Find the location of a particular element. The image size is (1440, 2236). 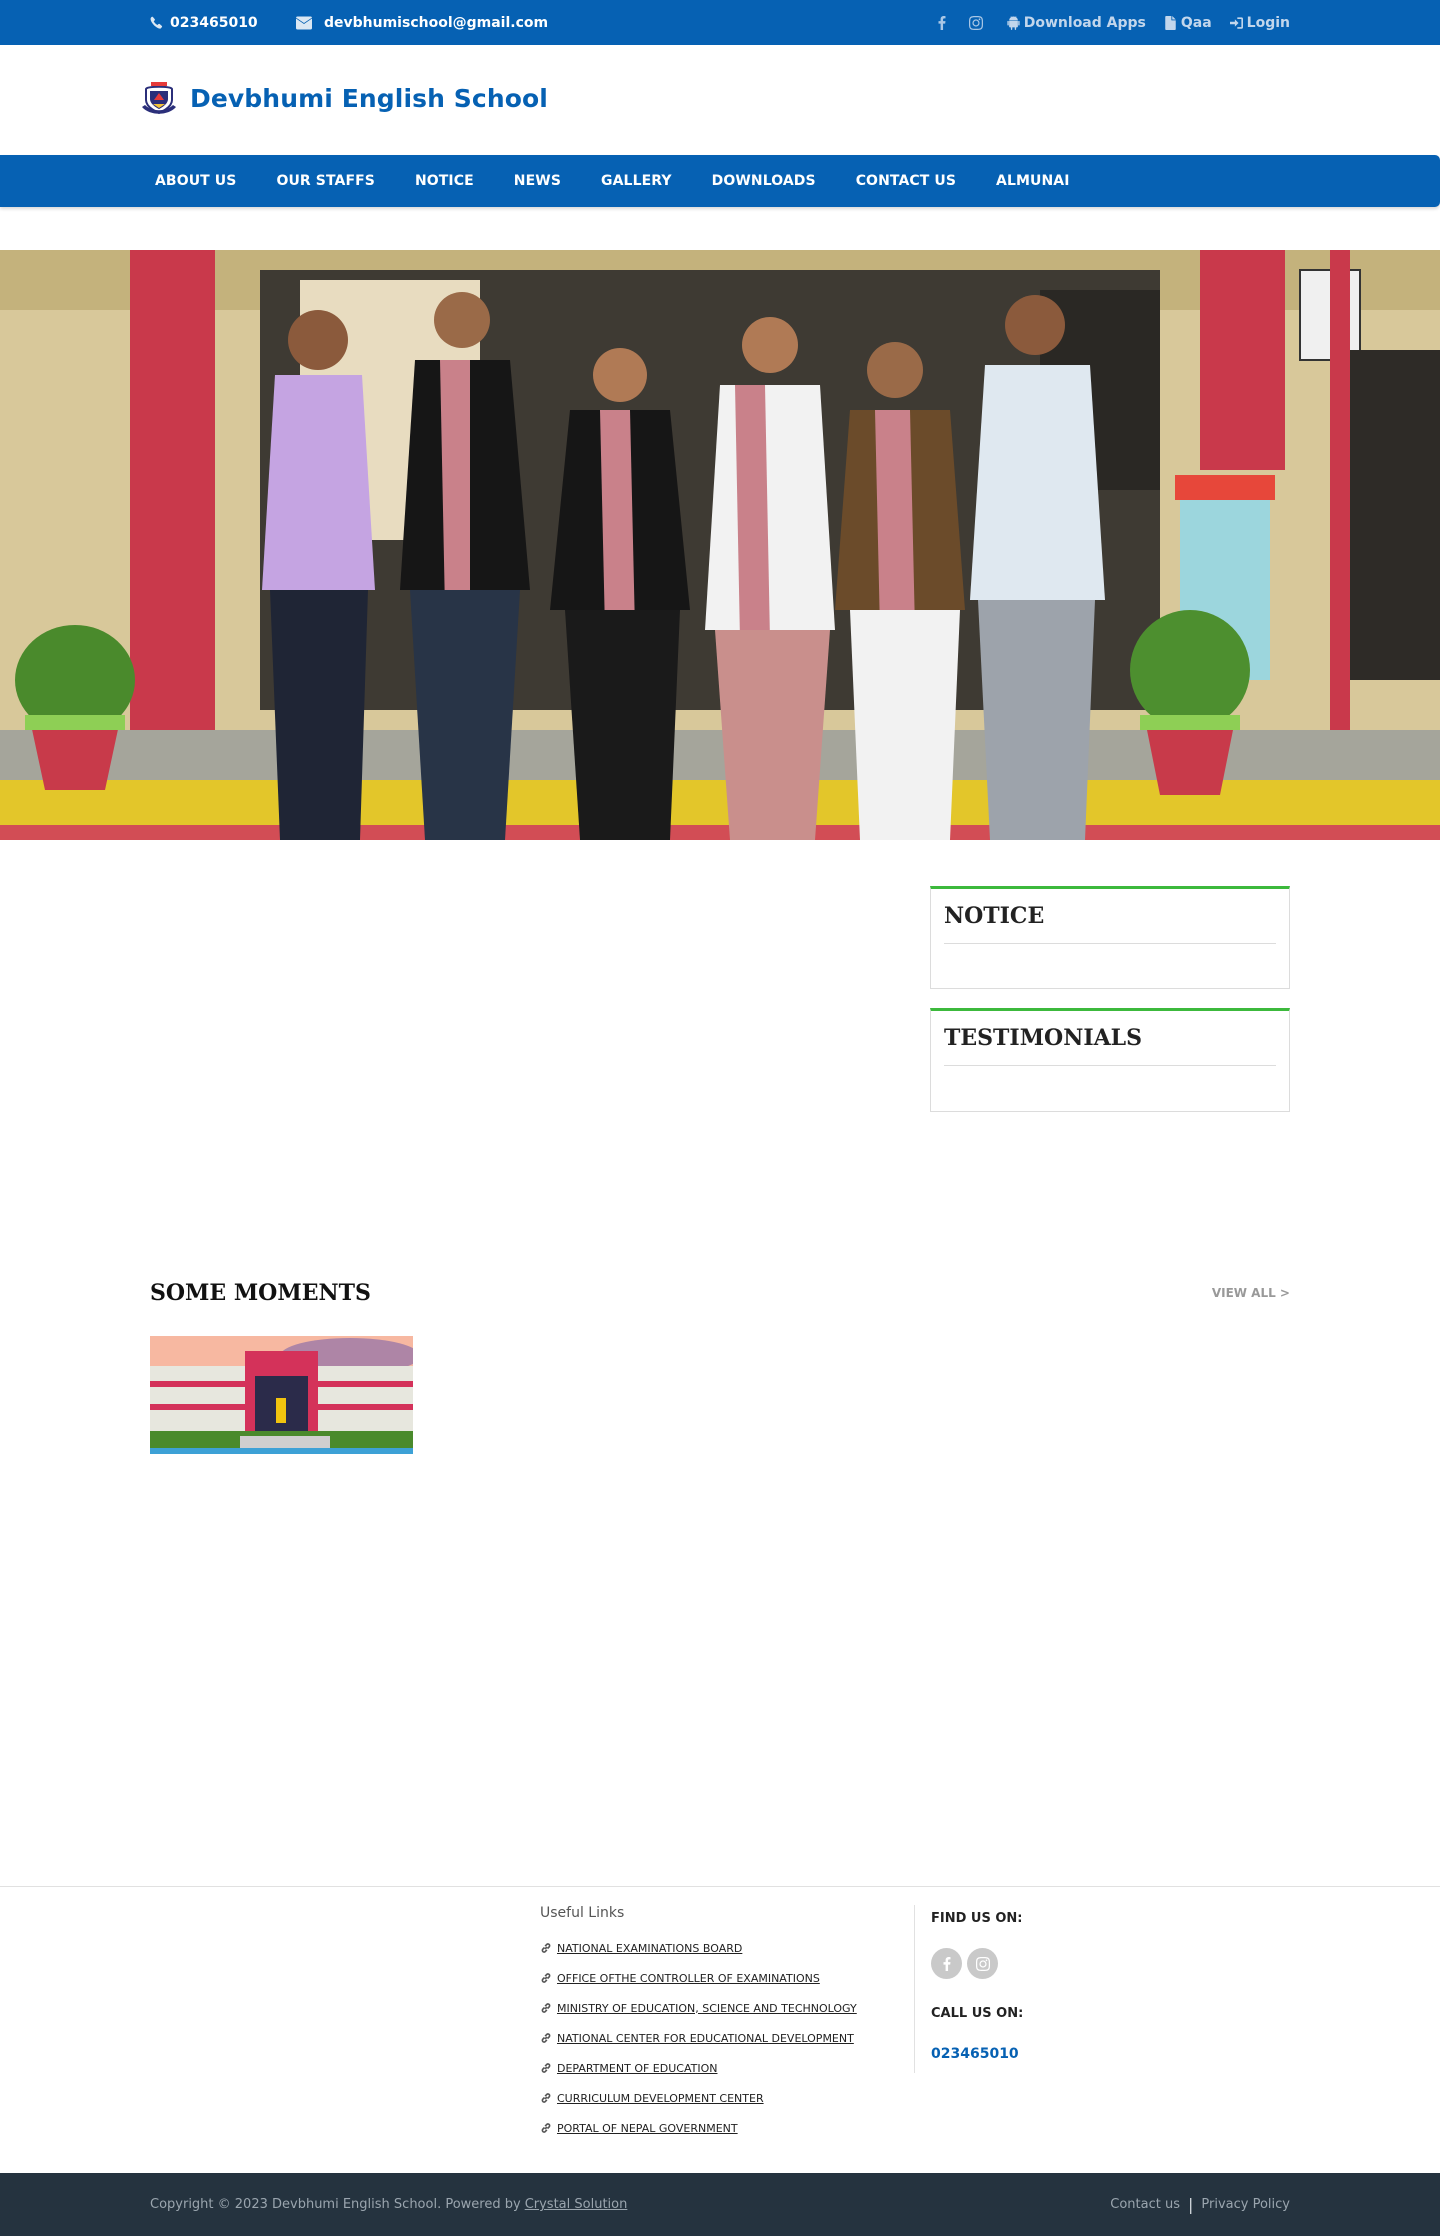

footer-divider is located at coordinates (720, 1886).